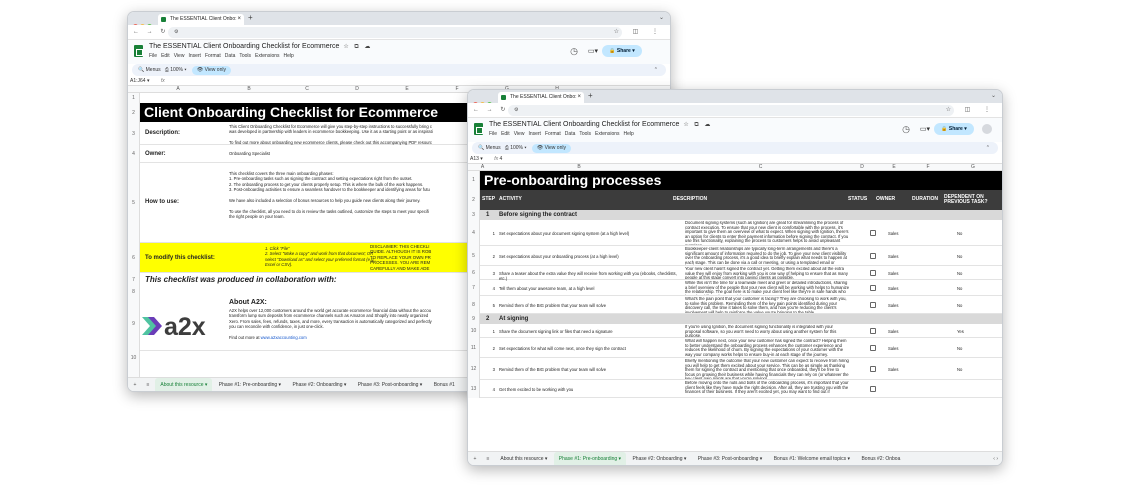  What do you see at coordinates (518, 148) in the screenshot?
I see `zoom-select: 100% ▾` at bounding box center [518, 148].